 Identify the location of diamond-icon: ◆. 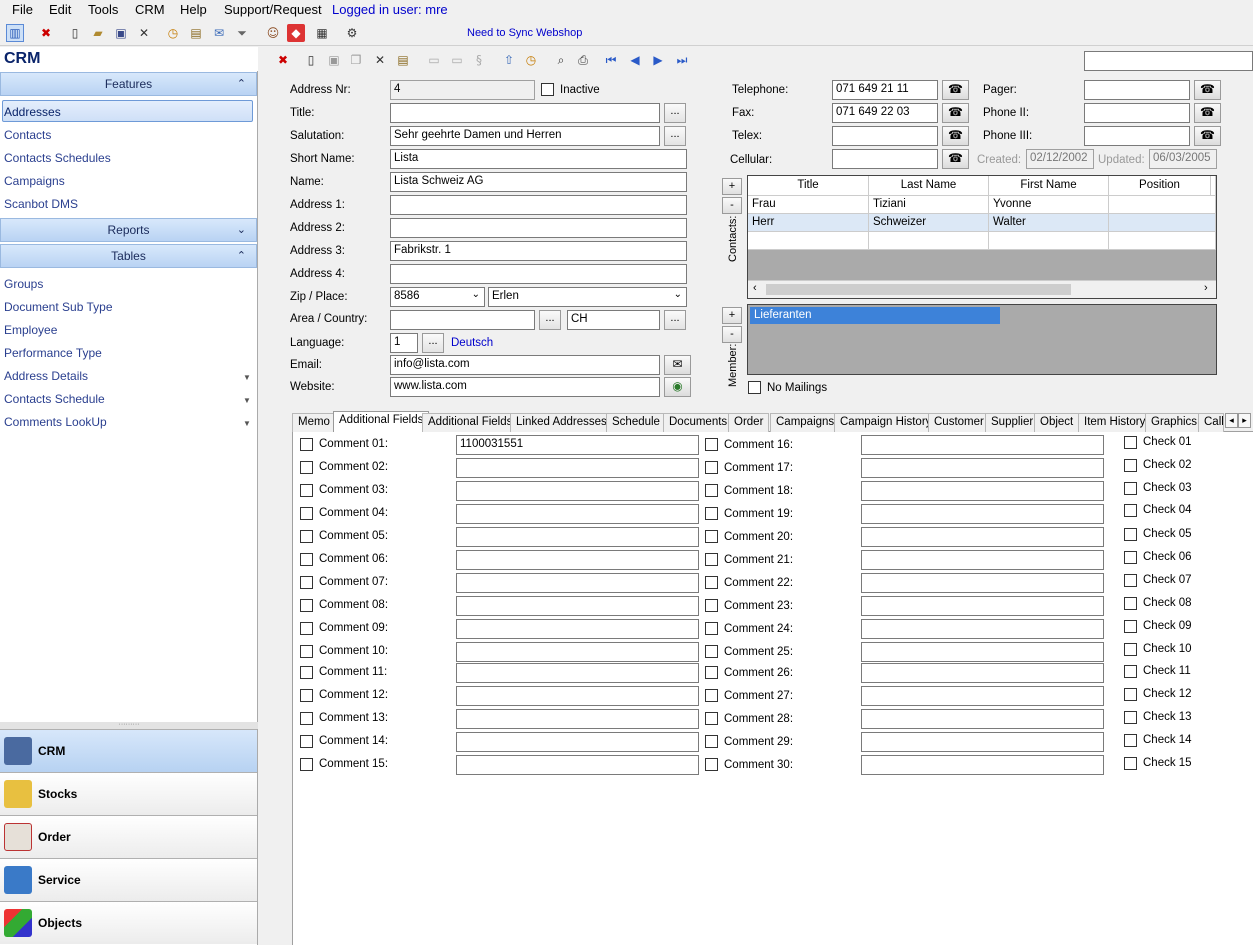
(296, 33).